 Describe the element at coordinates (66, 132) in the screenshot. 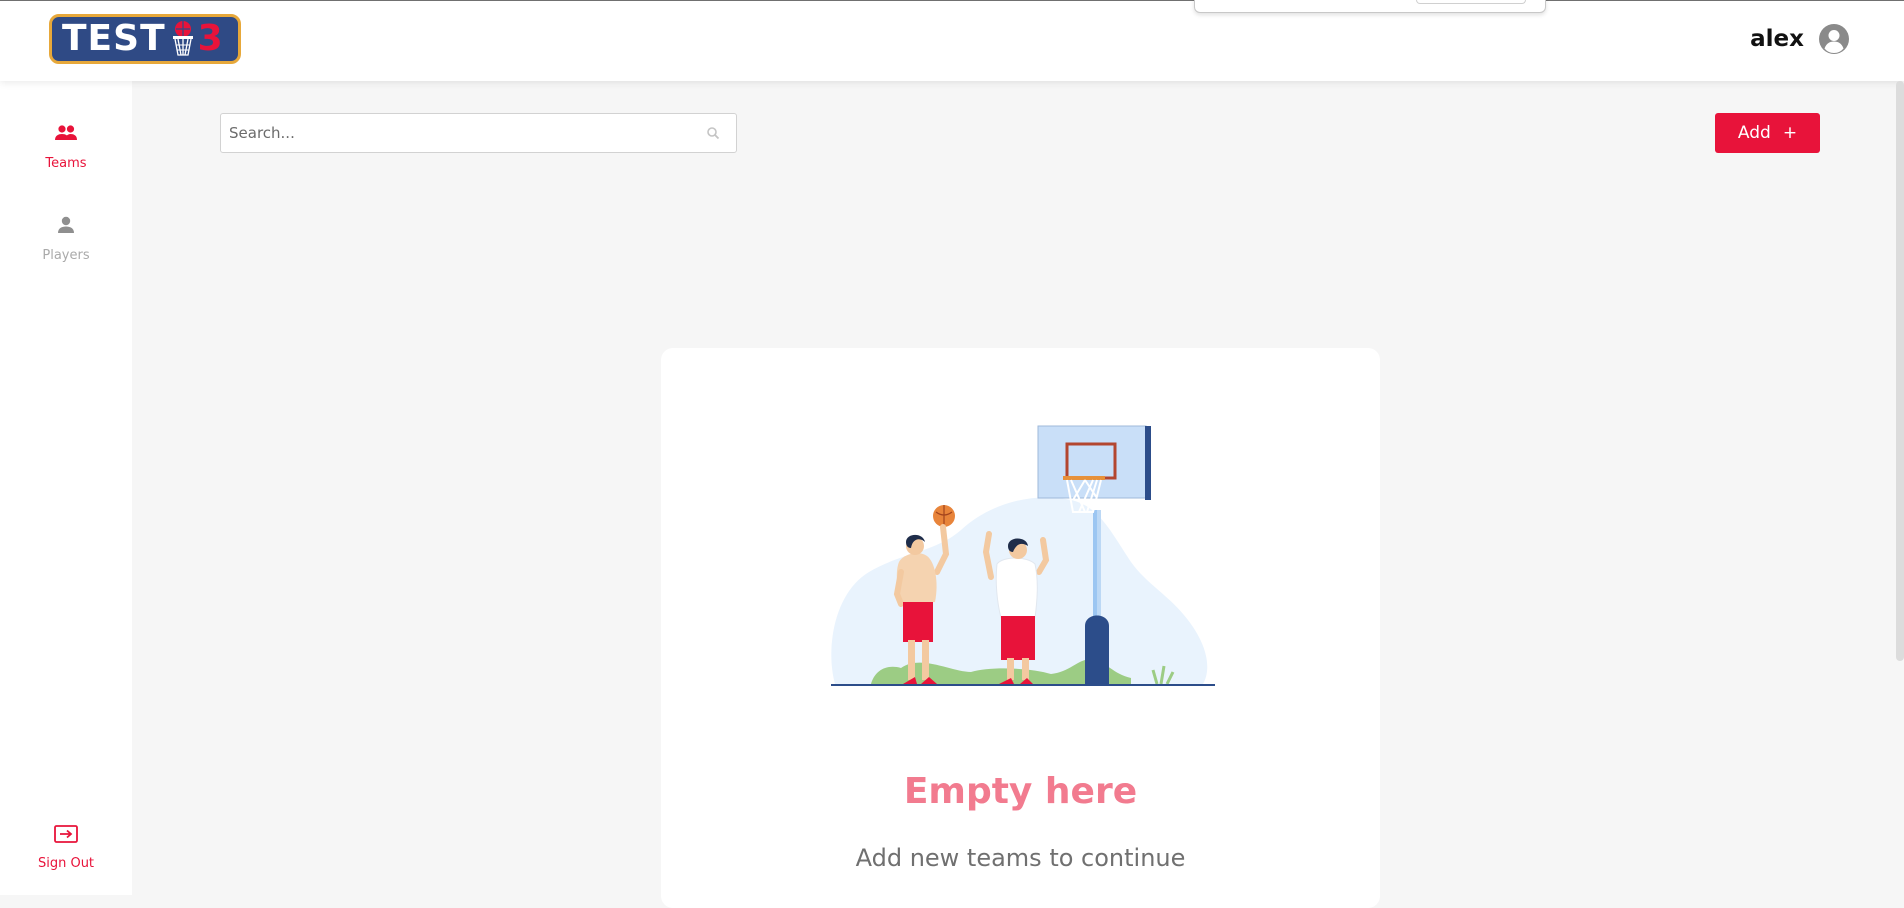

I see `teams-icon` at that location.